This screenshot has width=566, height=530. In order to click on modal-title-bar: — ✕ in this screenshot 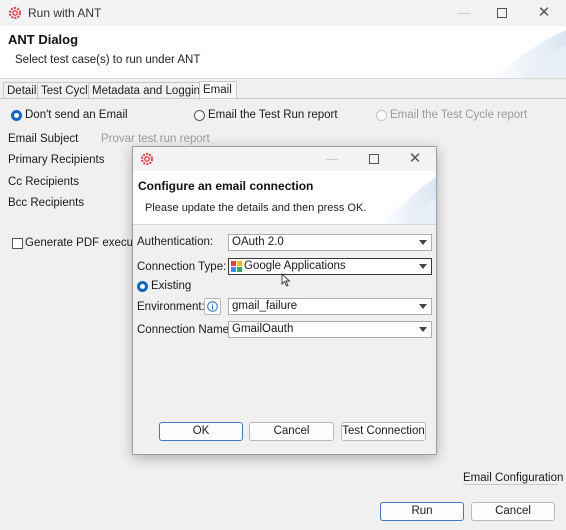, I will do `click(284, 159)`.